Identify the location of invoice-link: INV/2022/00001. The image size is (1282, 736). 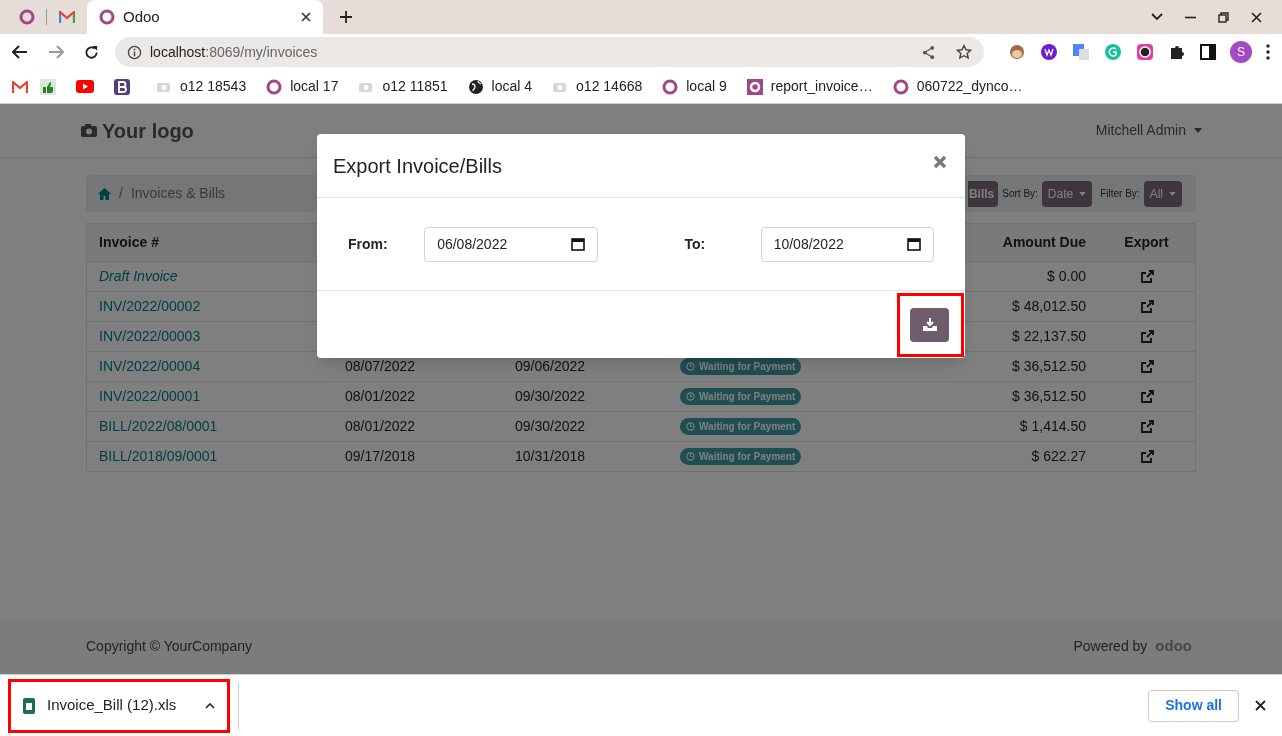
(150, 396).